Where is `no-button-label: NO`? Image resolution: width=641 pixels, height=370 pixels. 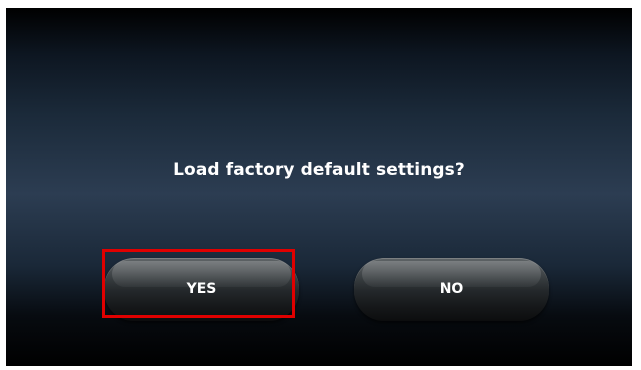
no-button-label: NO is located at coordinates (451, 289).